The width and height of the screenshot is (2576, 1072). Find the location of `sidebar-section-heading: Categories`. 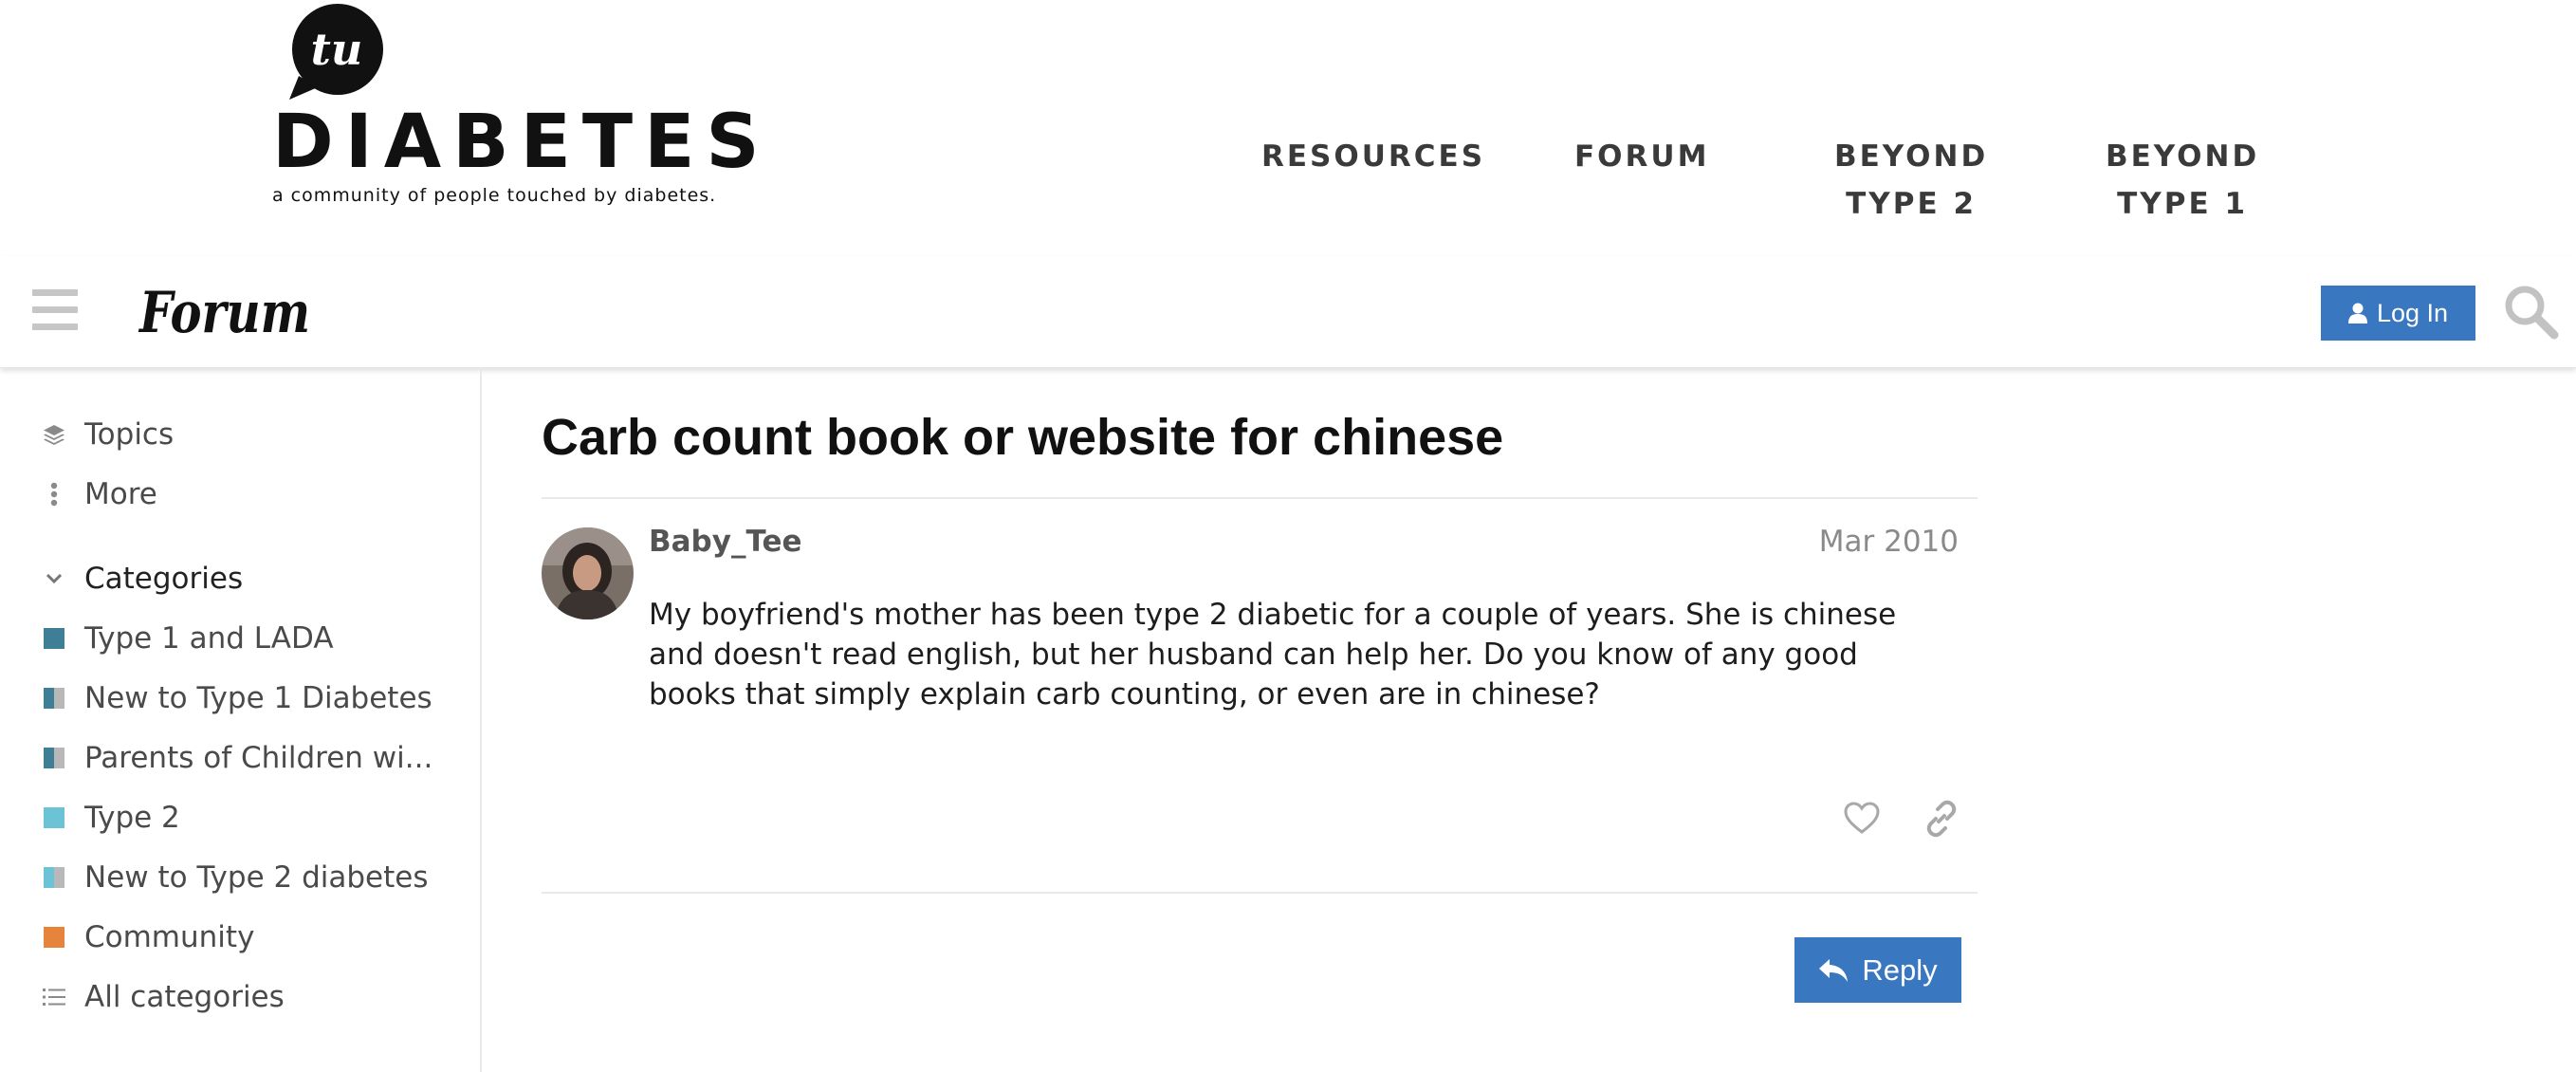

sidebar-section-heading: Categories is located at coordinates (164, 579).